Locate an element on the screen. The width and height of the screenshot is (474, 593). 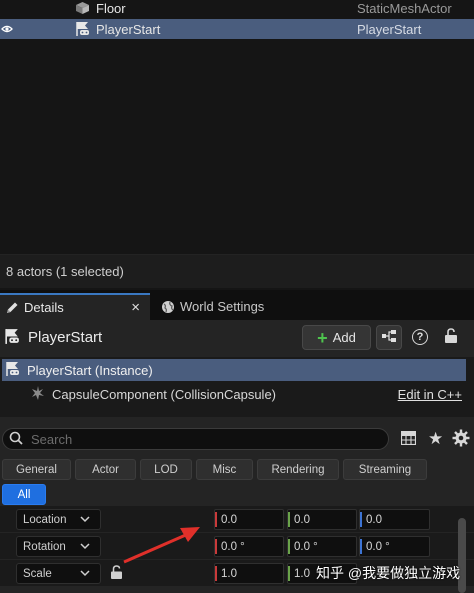
actor-count-status: 8 actors (1 selected) is located at coordinates (237, 271).